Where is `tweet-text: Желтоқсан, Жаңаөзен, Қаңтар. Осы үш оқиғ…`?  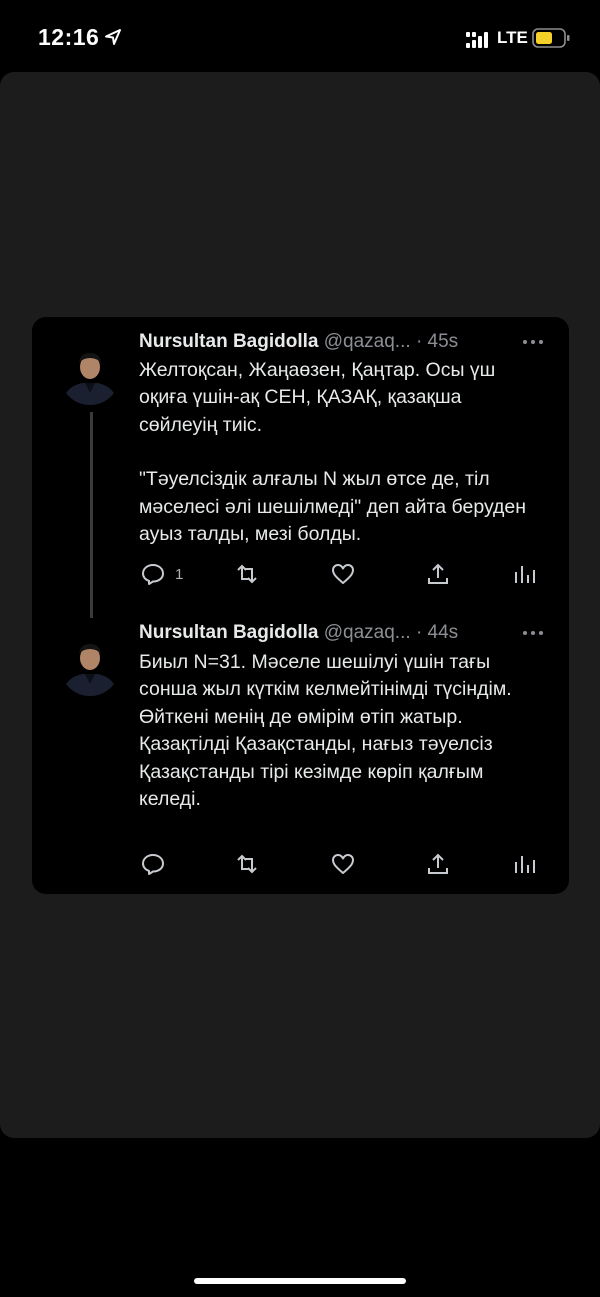 tweet-text: Желтоқсан, Жаңаөзен, Қаңтар. Осы үш оқиғ… is located at coordinates (339, 452).